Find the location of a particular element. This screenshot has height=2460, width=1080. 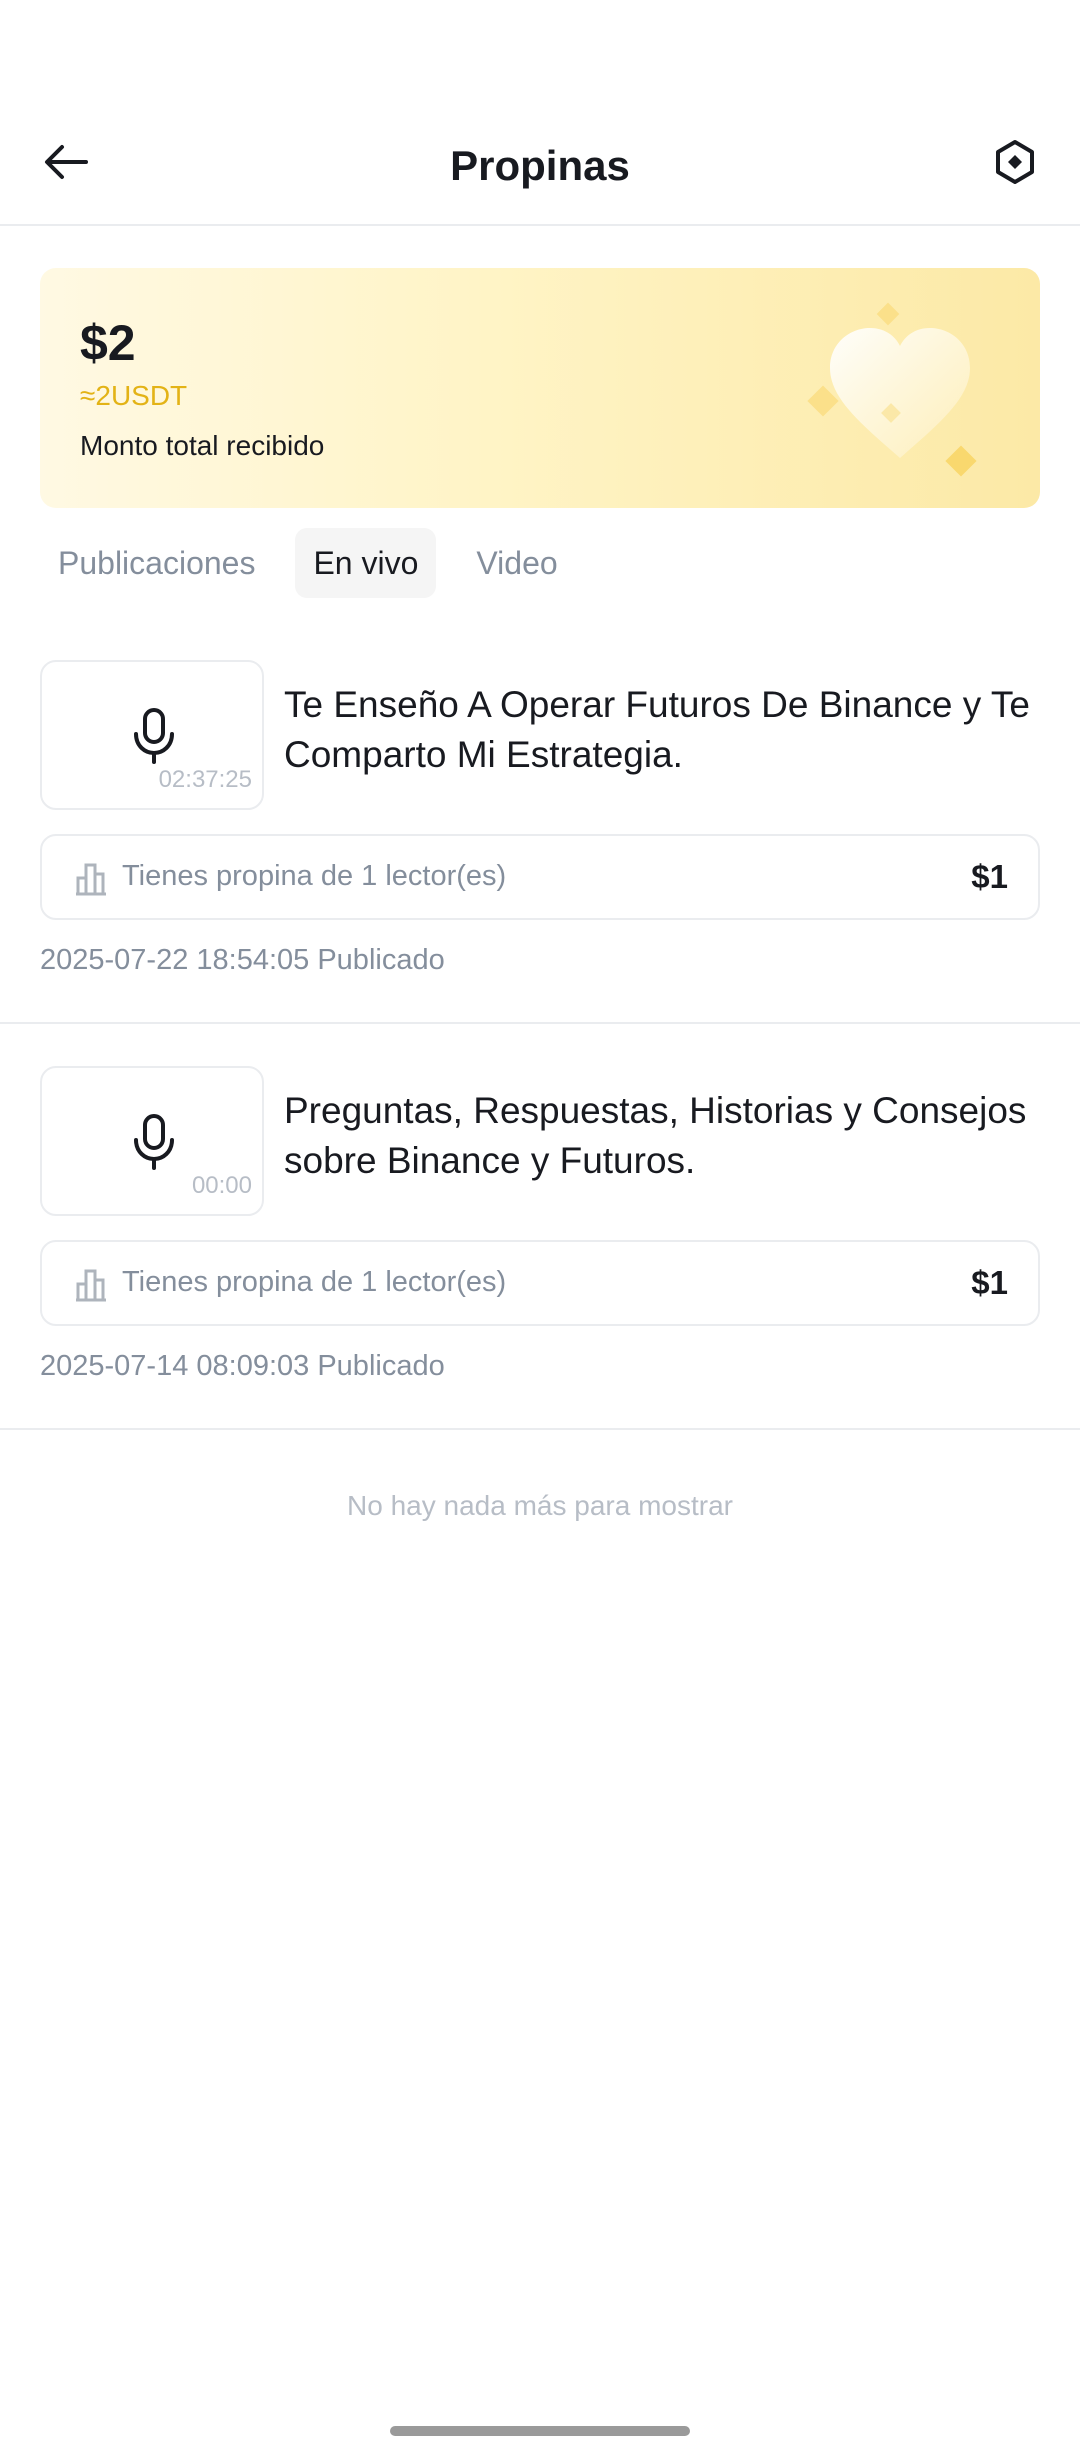

live-thumbnail: 00:00 is located at coordinates (152, 1141).